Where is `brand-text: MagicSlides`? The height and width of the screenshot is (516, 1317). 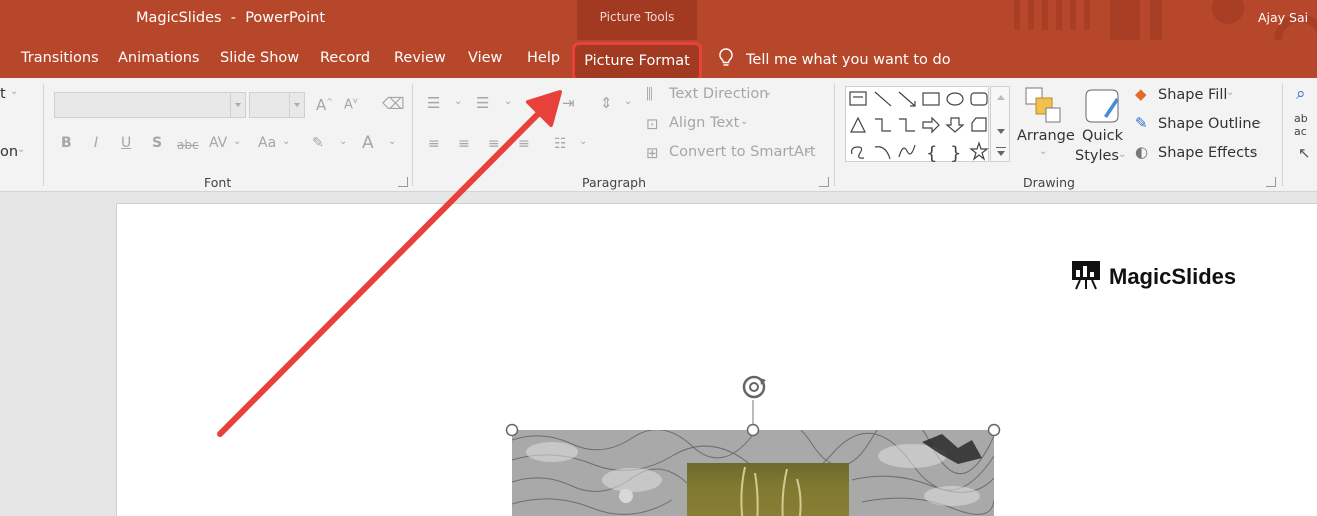 brand-text: MagicSlides is located at coordinates (1173, 276).